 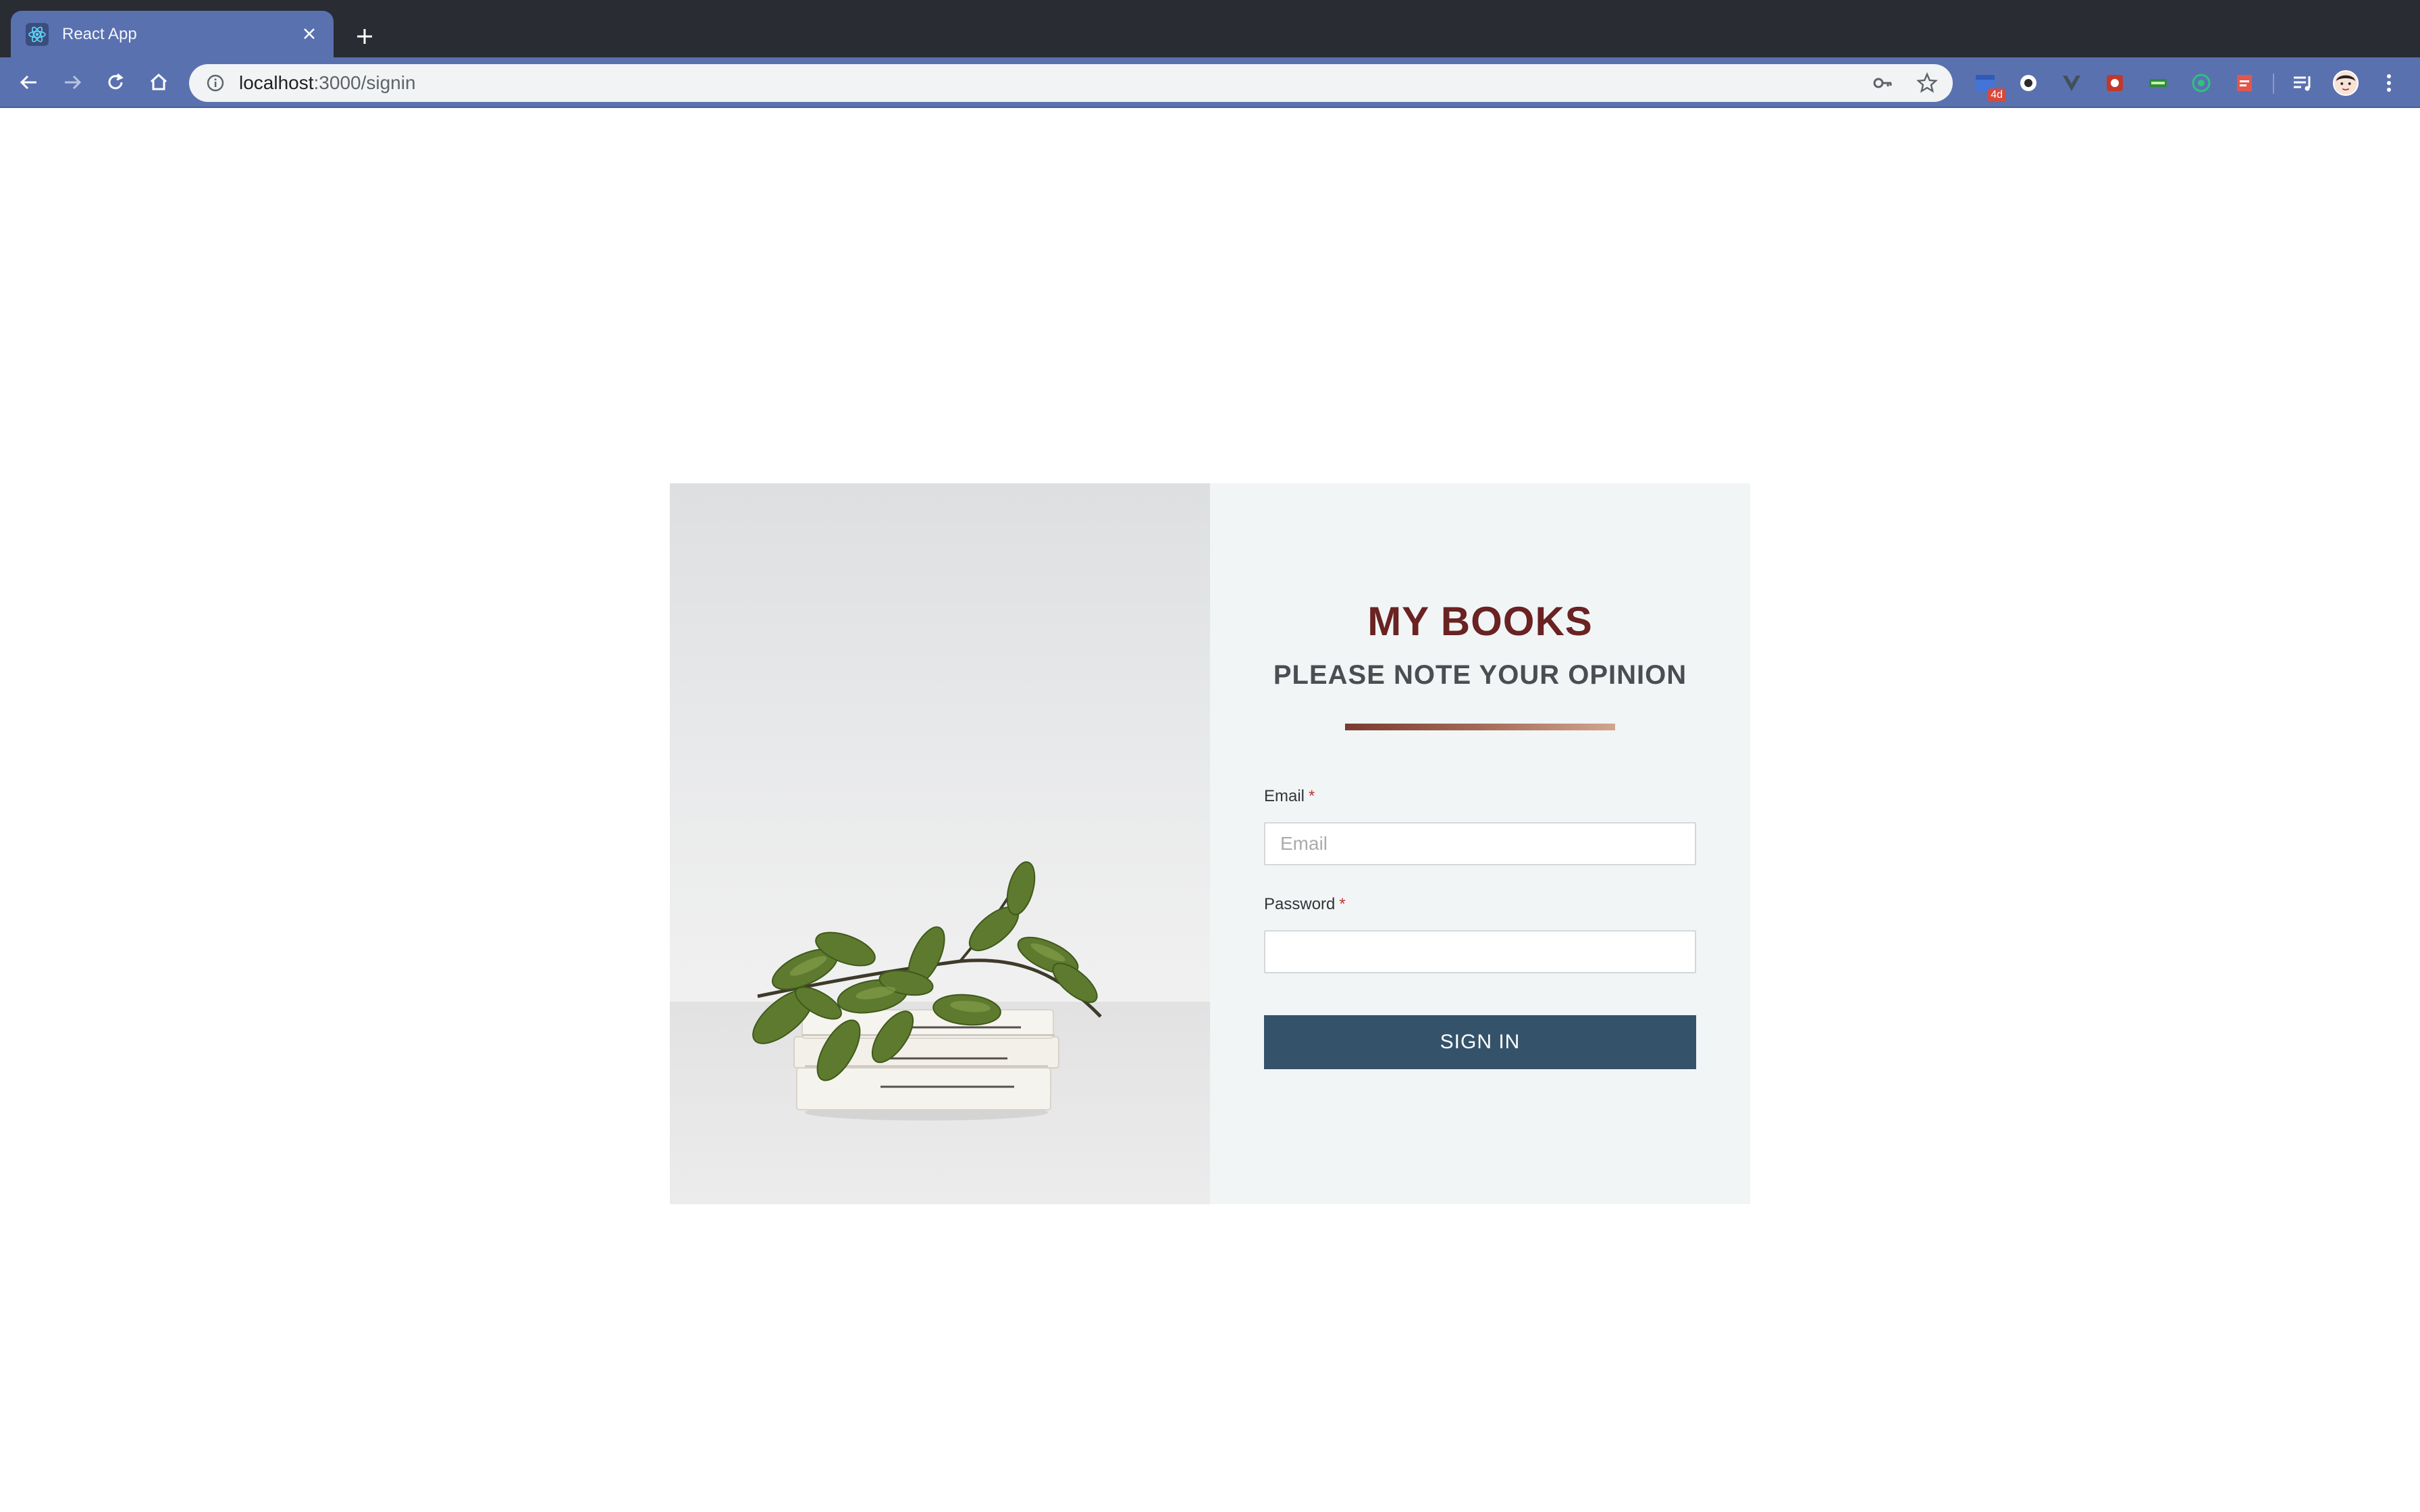 What do you see at coordinates (115, 82) in the screenshot?
I see `reload-icon` at bounding box center [115, 82].